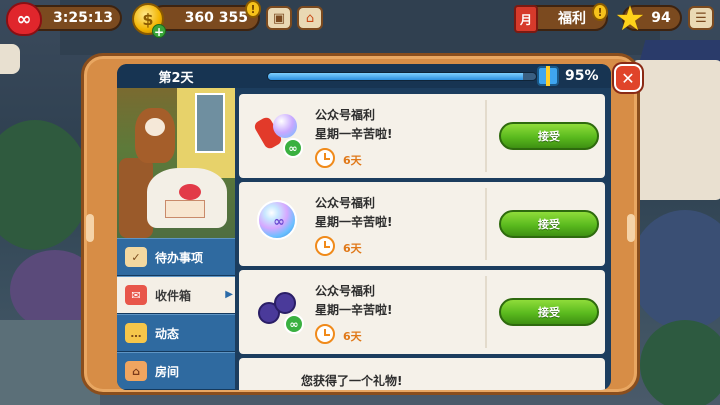  What do you see at coordinates (526, 19) in the screenshot?
I see `calendar-icon: 月` at bounding box center [526, 19].